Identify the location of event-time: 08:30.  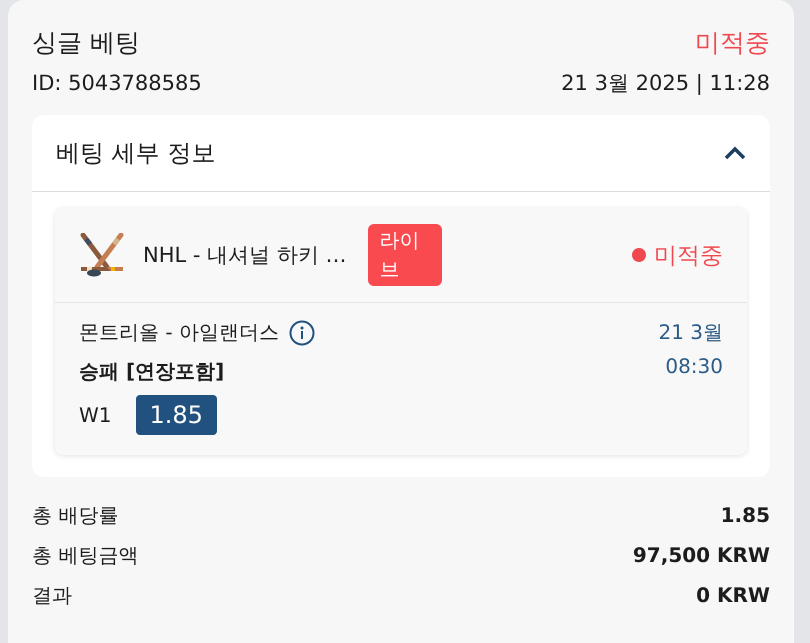
(694, 366).